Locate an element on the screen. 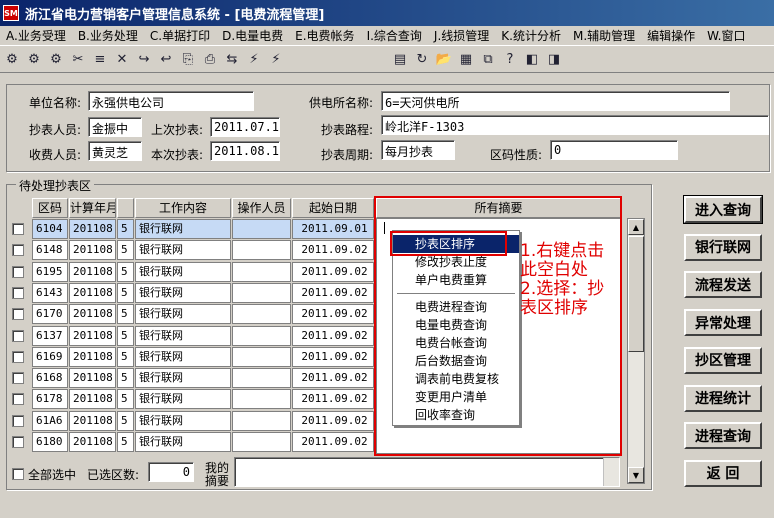 The image size is (774, 518). toolbar-icon-0: ⚙ is located at coordinates (12, 60).